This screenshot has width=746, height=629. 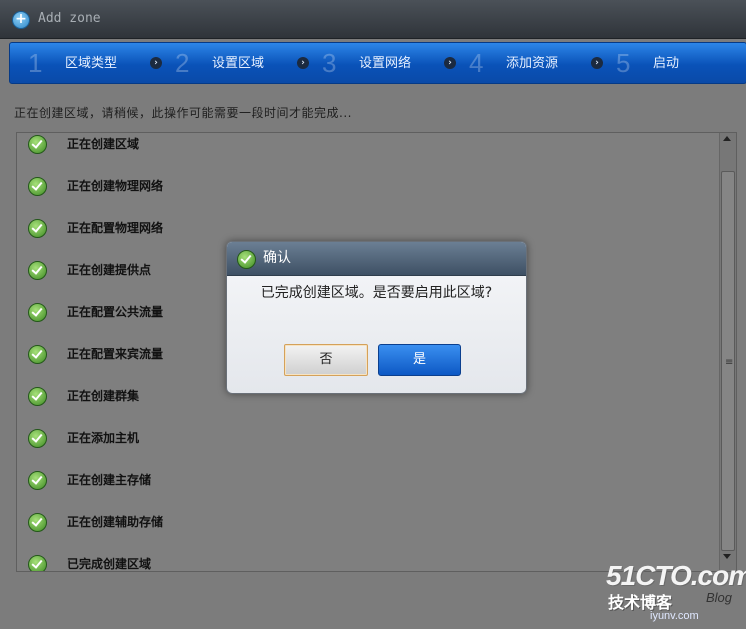 I want to click on wizard-step-1: 1 区域类型 ›, so click(x=86, y=63).